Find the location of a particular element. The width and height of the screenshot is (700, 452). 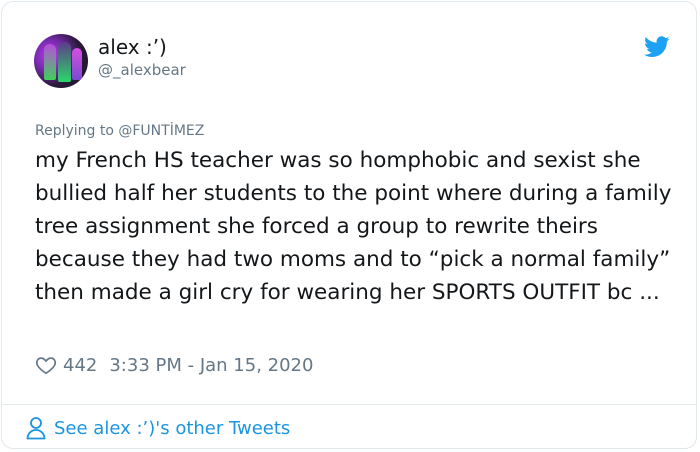

heart-icon is located at coordinates (46, 365).